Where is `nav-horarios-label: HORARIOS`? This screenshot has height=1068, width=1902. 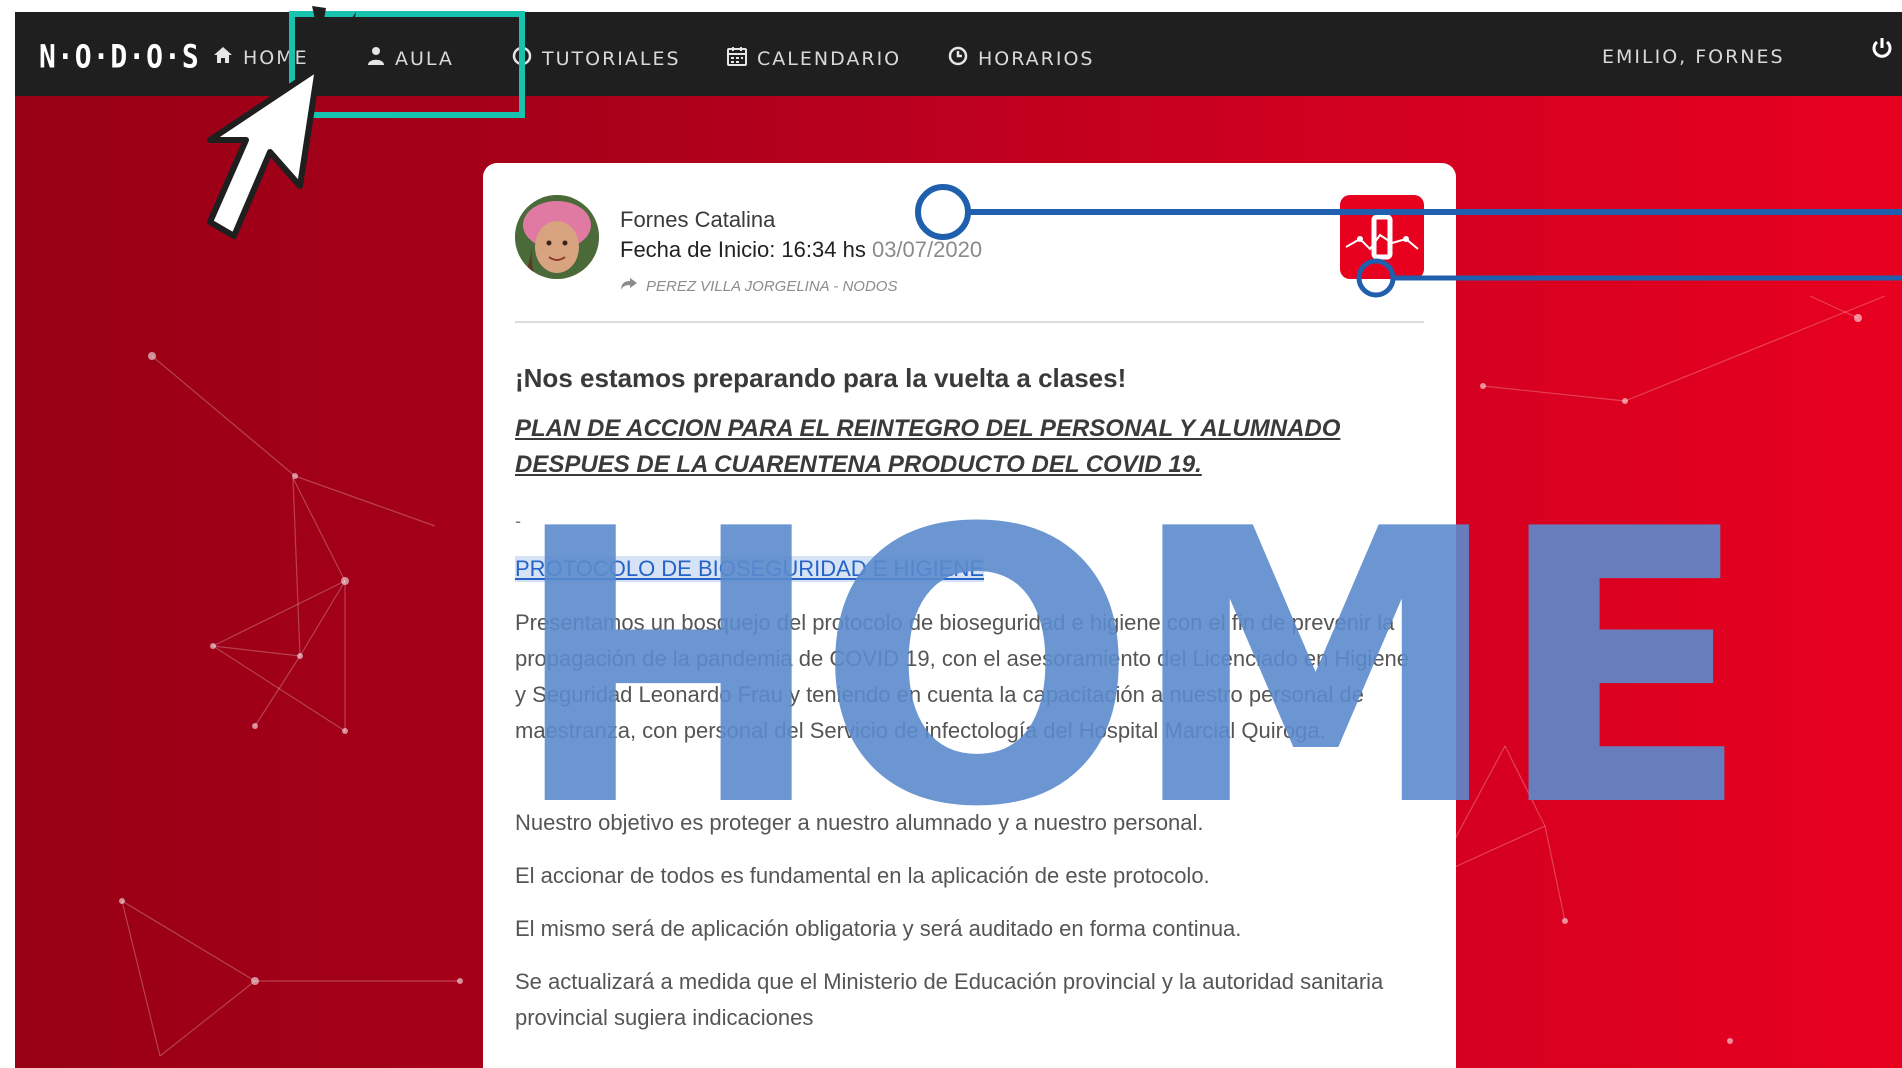 nav-horarios-label: HORARIOS is located at coordinates (1036, 58).